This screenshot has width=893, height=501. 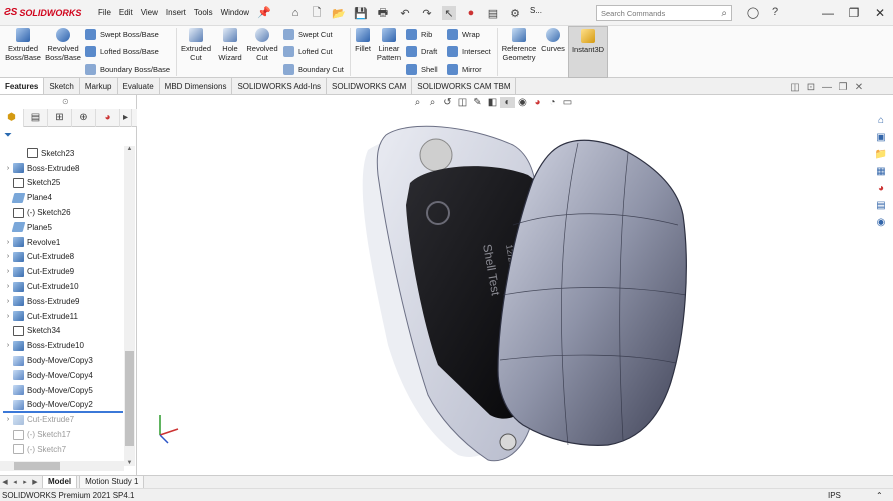 I want to click on tree-item: › Cut-Extrude7, so click(x=62, y=419).